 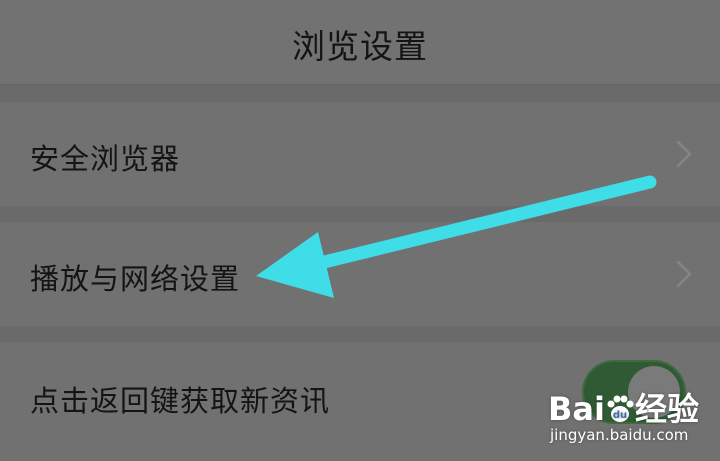 What do you see at coordinates (135, 279) in the screenshot?
I see `settings-item-label: 播放与网络设置` at bounding box center [135, 279].